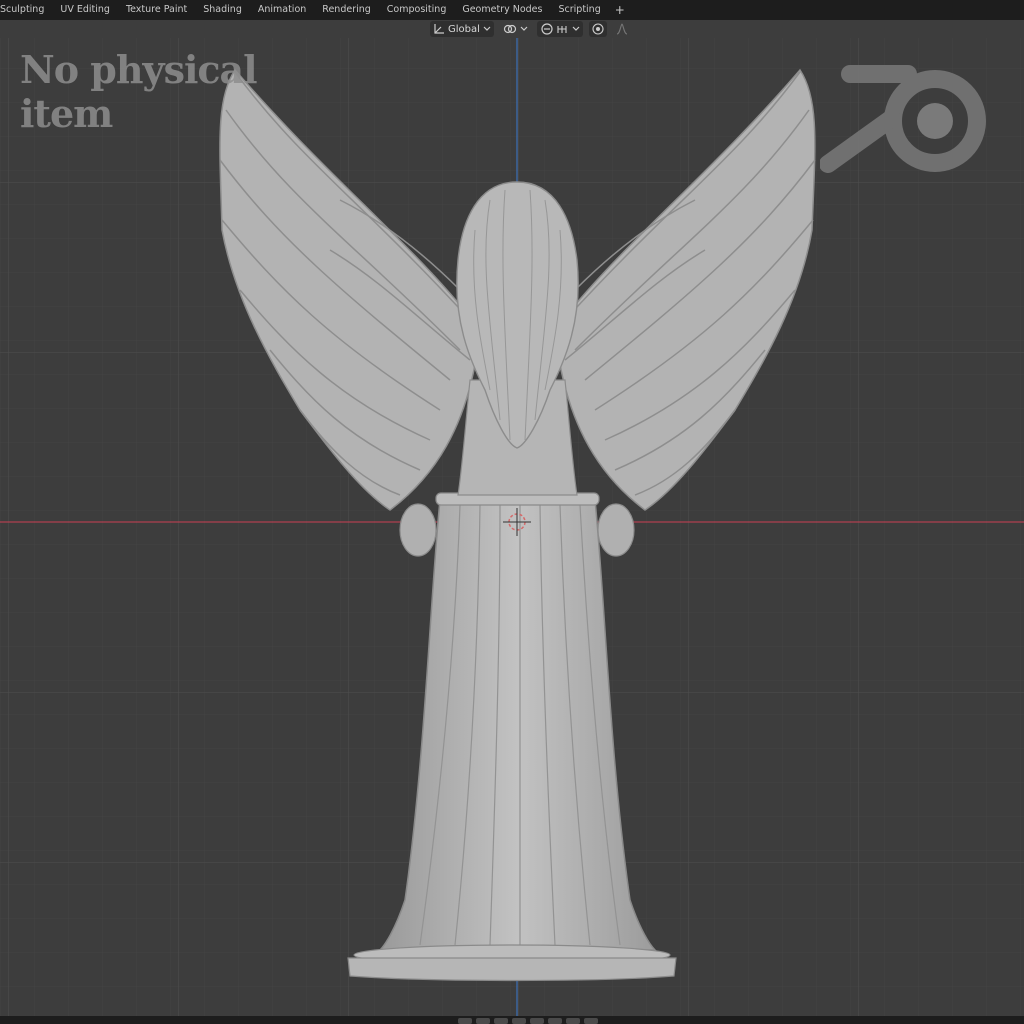  Describe the element at coordinates (222, 10) in the screenshot. I see `tab-shading: Shading` at that location.